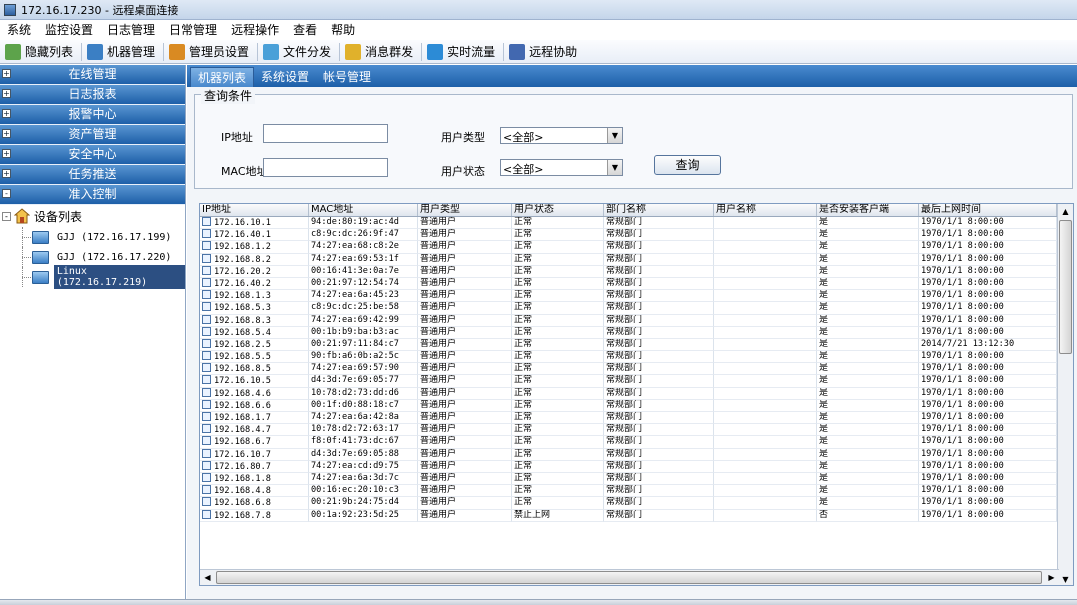  What do you see at coordinates (254, 210) in the screenshot?
I see `column-header: IP地址` at bounding box center [254, 210].